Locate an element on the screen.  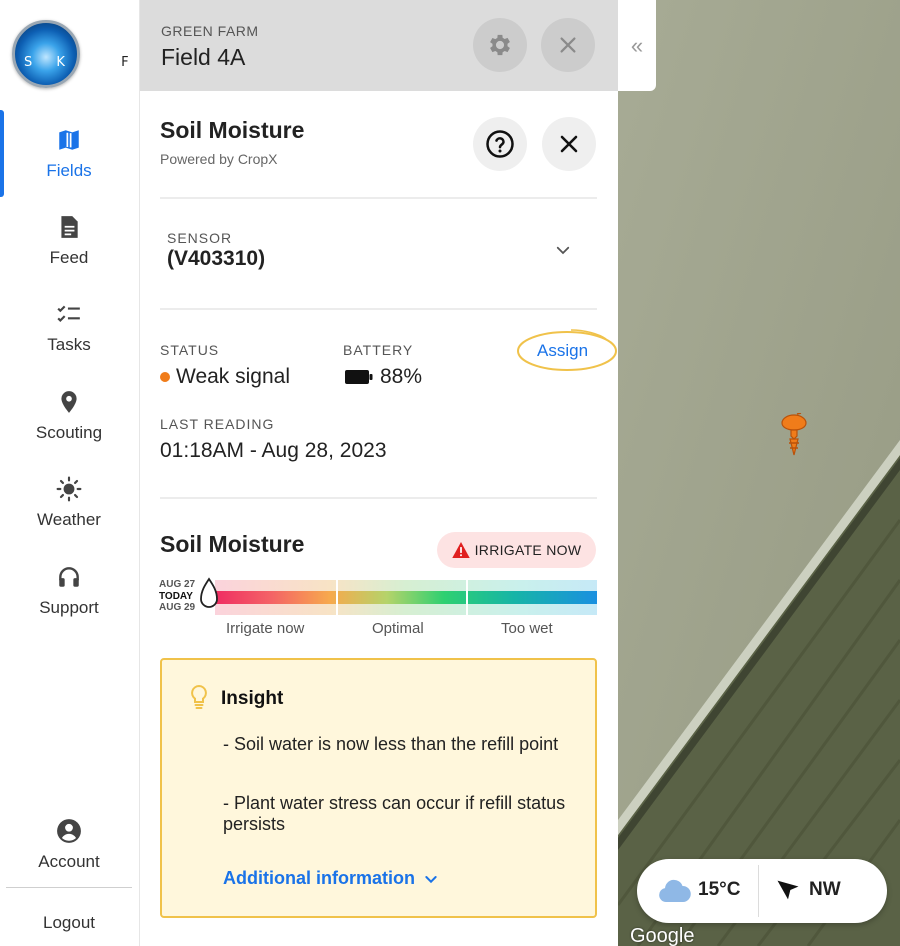
wind-direction-value: NW is located at coordinates (825, 889).